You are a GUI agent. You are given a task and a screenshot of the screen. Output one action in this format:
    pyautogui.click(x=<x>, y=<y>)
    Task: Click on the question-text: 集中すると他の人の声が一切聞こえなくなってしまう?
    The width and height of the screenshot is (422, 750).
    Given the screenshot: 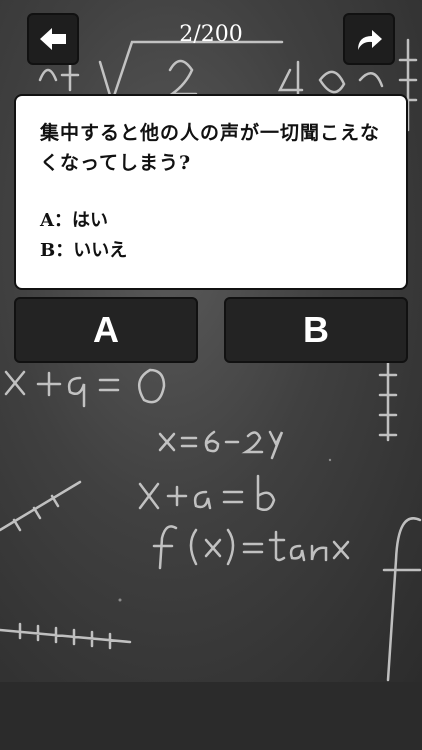 What is the action you would take?
    pyautogui.click(x=210, y=148)
    